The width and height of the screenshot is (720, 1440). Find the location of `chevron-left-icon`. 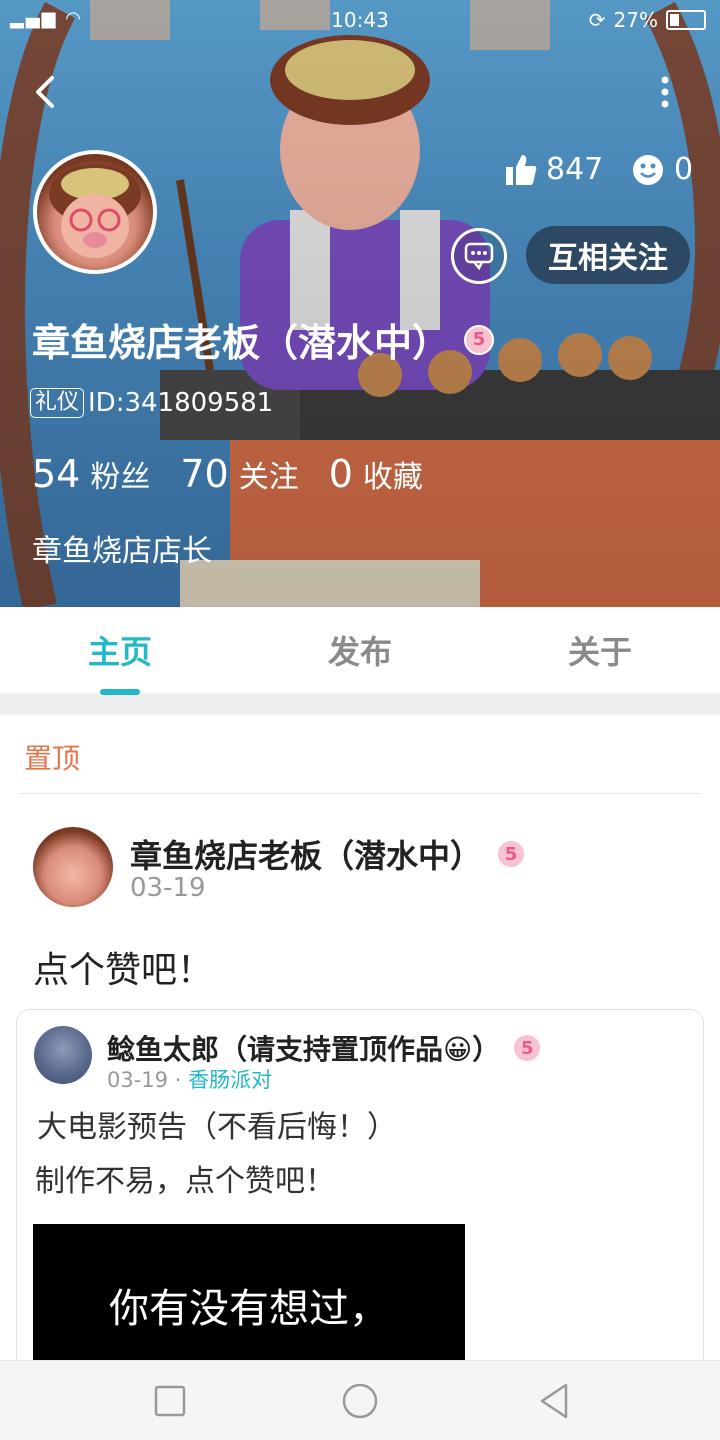

chevron-left-icon is located at coordinates (45, 92).